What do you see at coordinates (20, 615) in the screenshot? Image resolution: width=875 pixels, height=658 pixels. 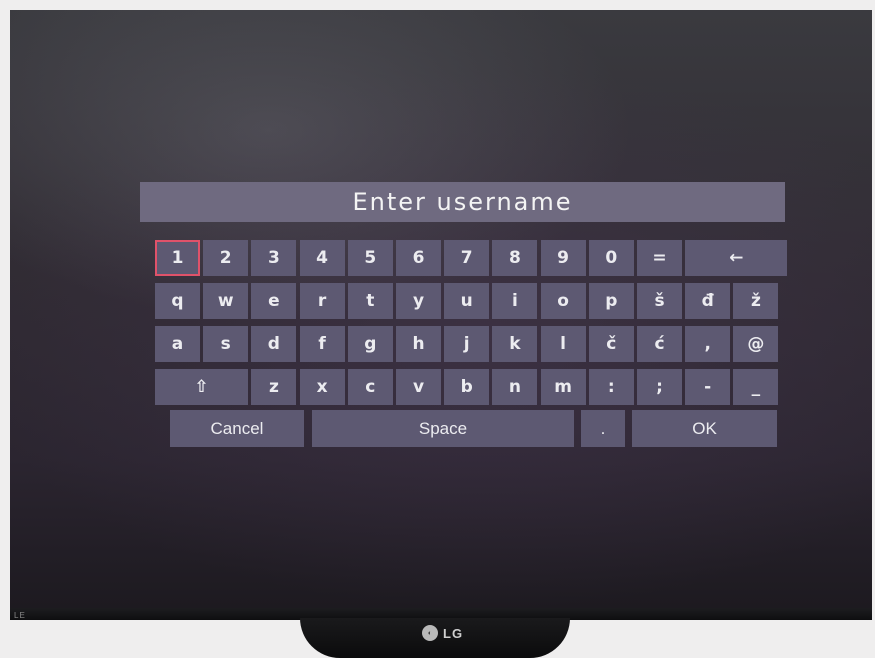 I see `monitor-brand-left: LE` at bounding box center [20, 615].